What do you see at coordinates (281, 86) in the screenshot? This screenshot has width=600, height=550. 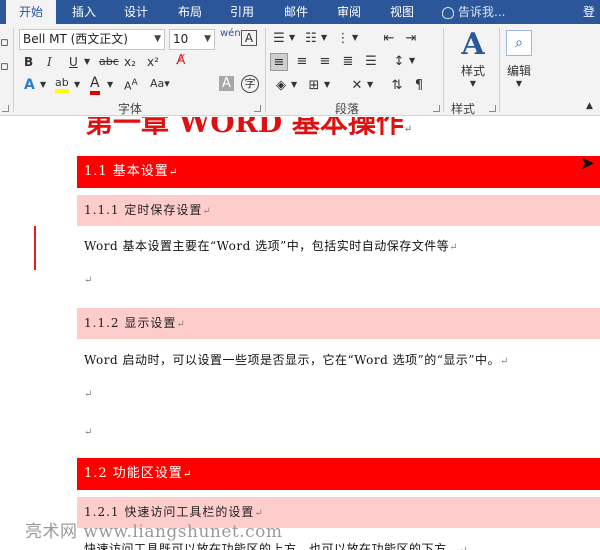 I see `shading-icon: ◈` at bounding box center [281, 86].